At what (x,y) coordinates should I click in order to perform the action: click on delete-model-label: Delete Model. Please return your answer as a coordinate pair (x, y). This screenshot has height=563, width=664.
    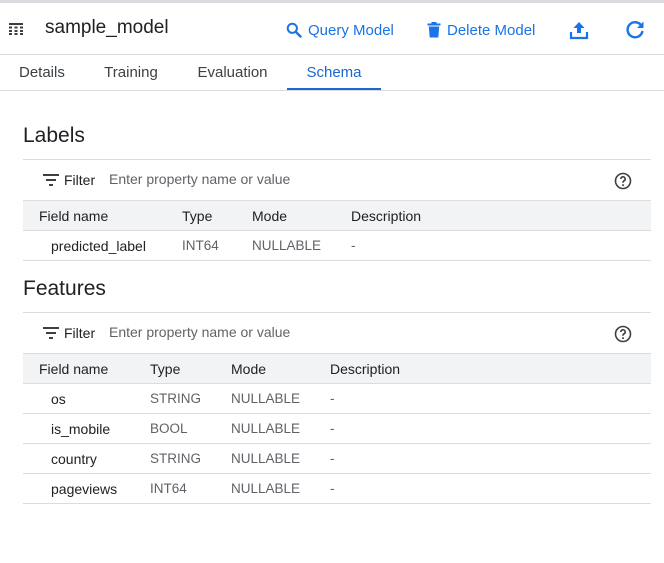
    Looking at the image, I should click on (491, 30).